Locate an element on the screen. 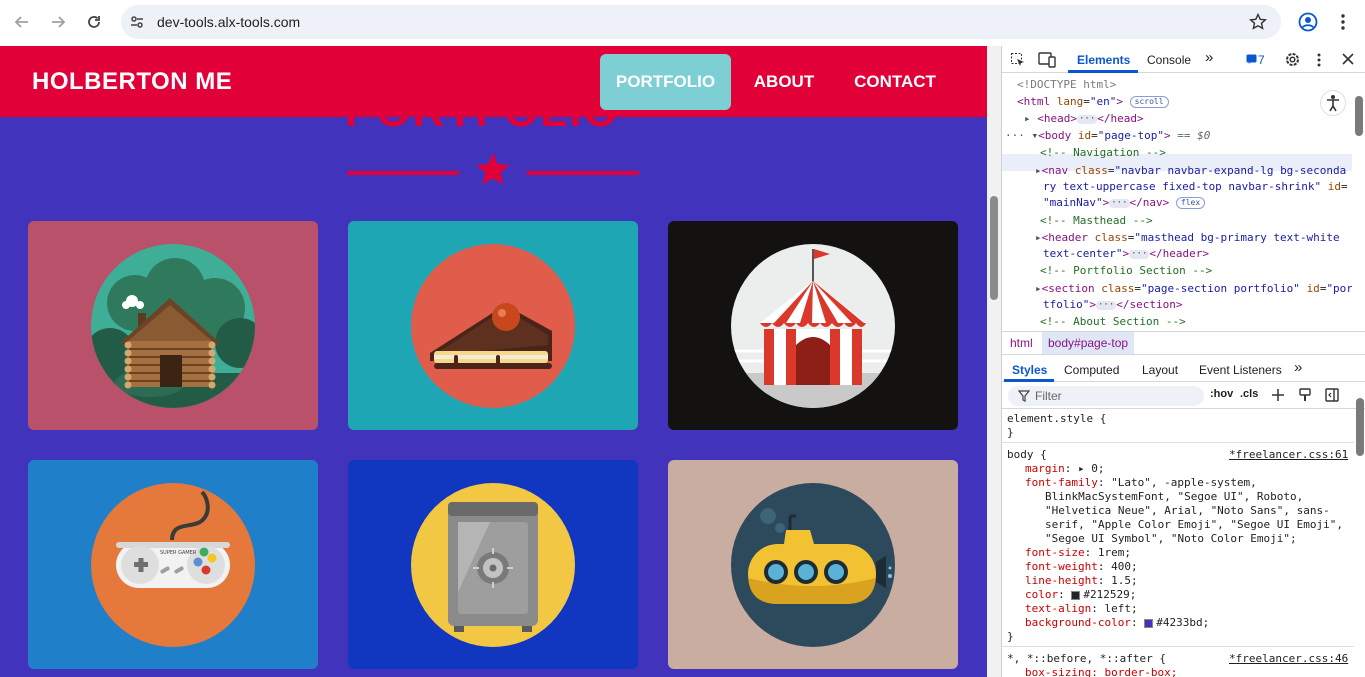  brand-logo: HOLBERTON ME is located at coordinates (132, 82).